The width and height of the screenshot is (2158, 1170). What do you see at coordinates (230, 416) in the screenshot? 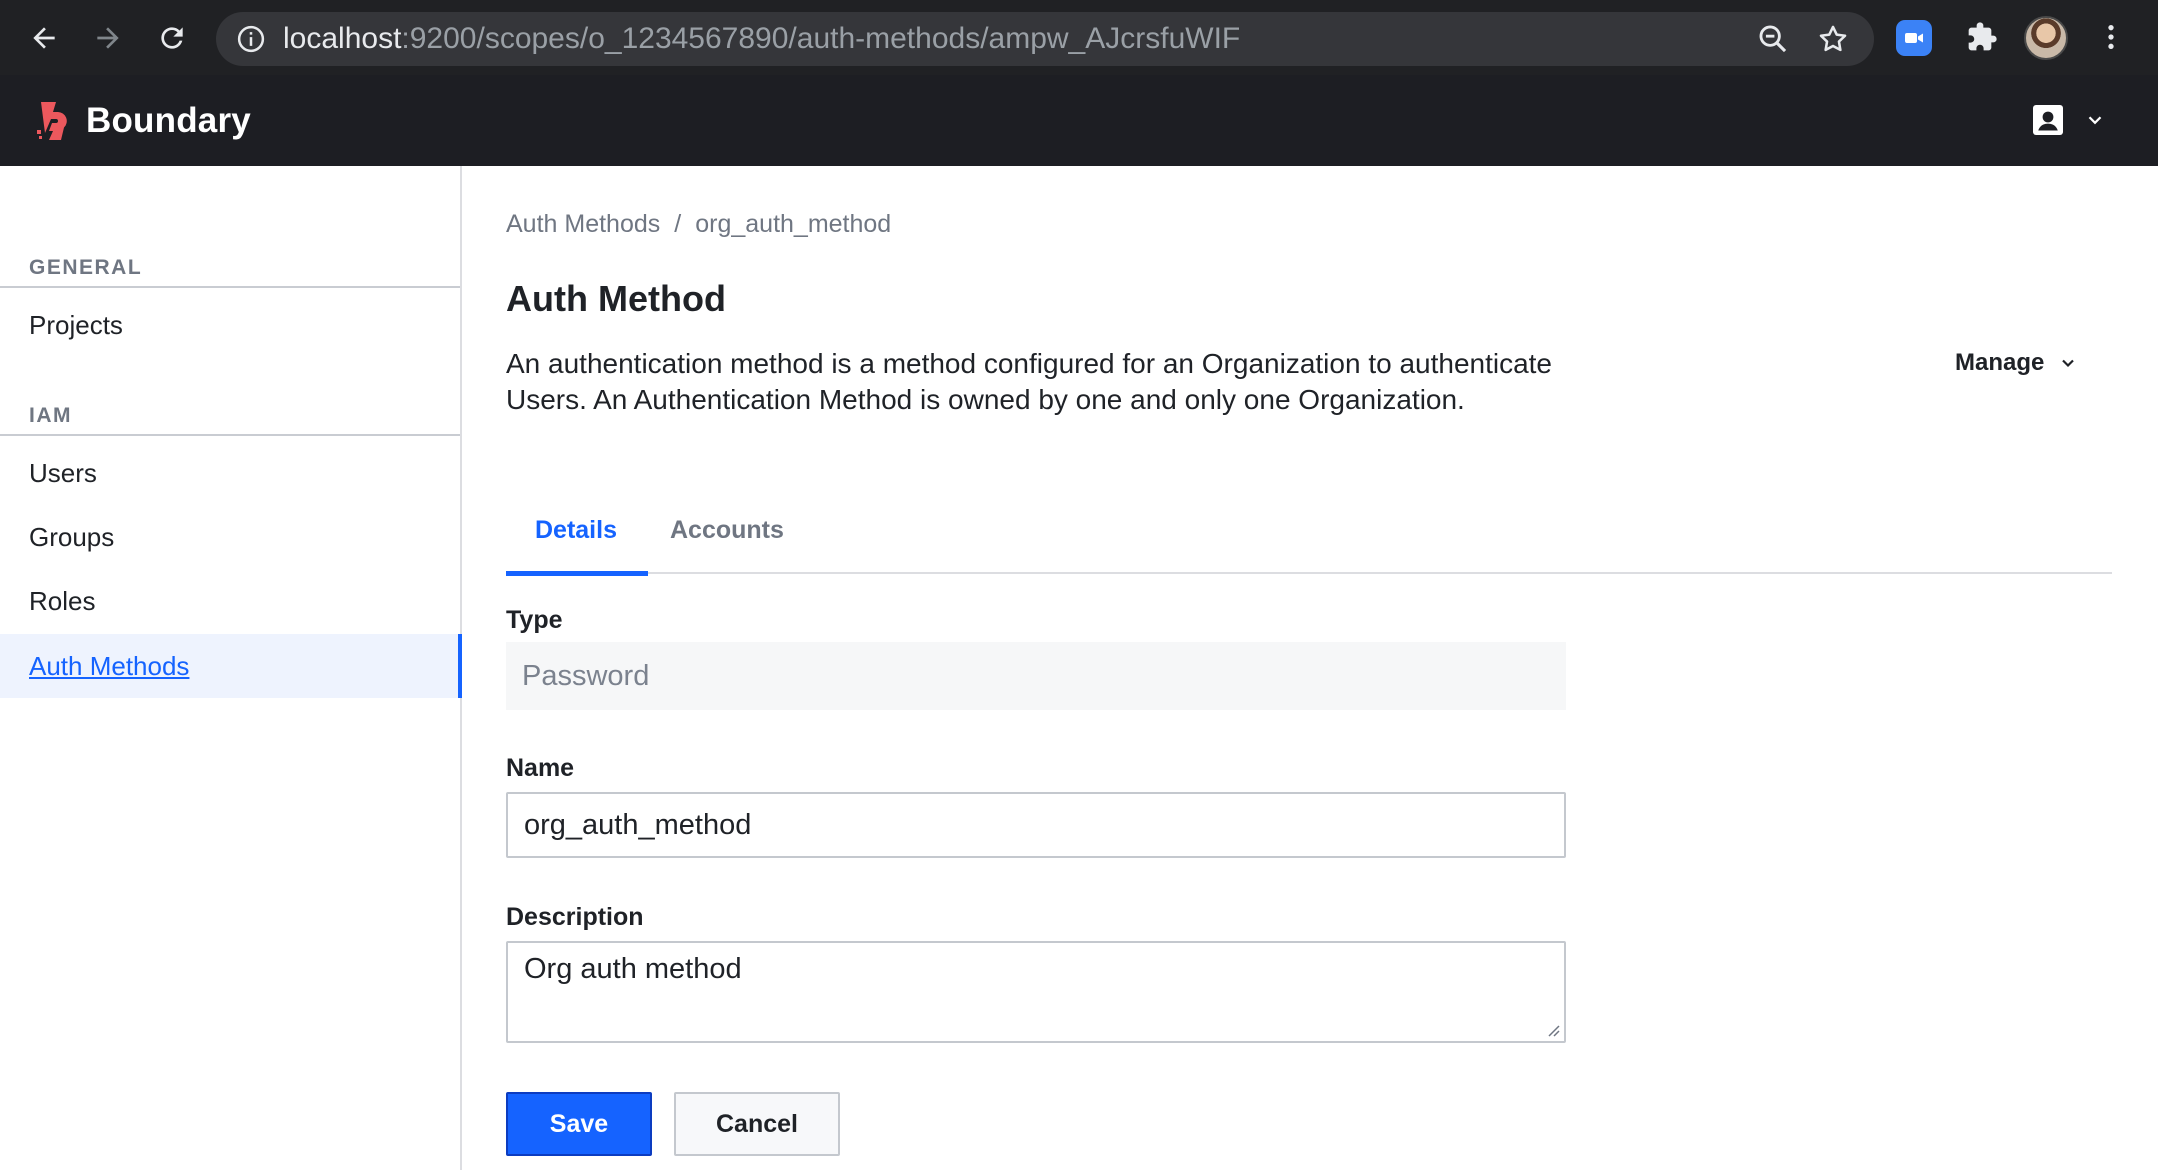
I see `sidebar-section-iam: IAM` at bounding box center [230, 416].